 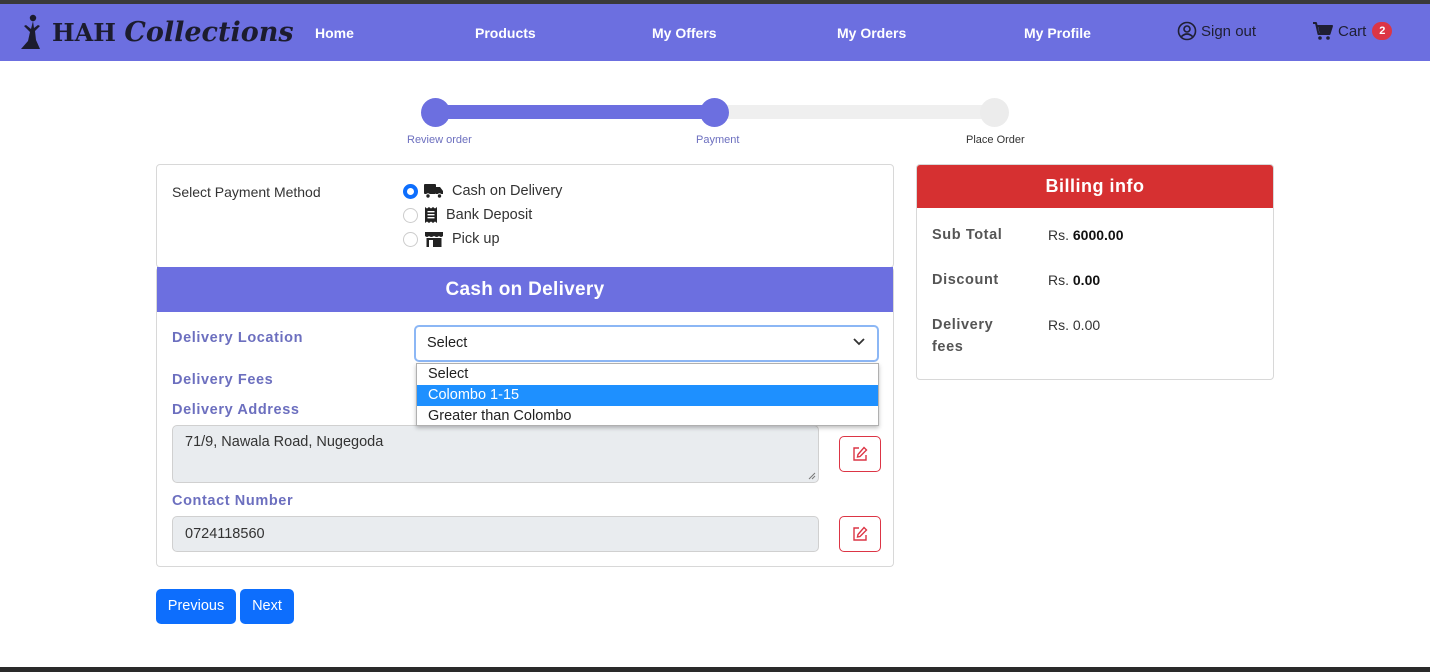 I want to click on radio-pickup, so click(x=410, y=239).